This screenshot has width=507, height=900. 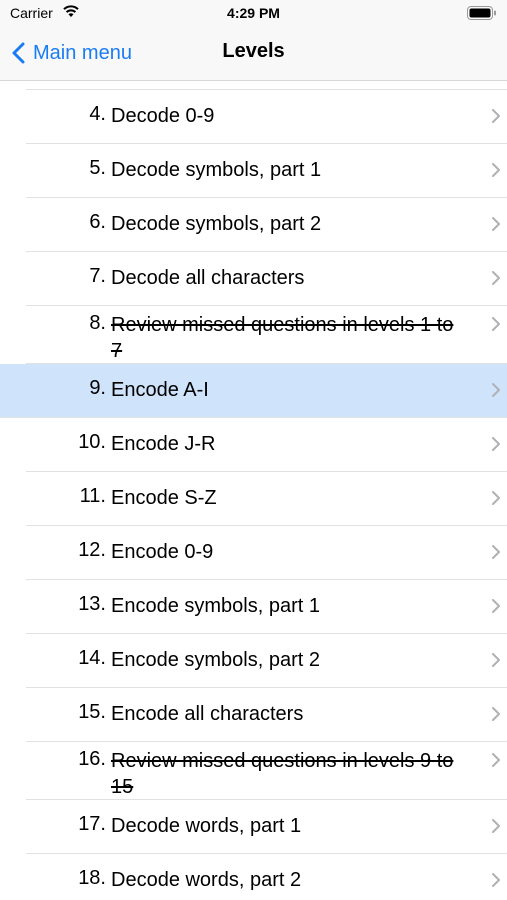 What do you see at coordinates (163, 116) in the screenshot?
I see `level-label: Decode 0-9` at bounding box center [163, 116].